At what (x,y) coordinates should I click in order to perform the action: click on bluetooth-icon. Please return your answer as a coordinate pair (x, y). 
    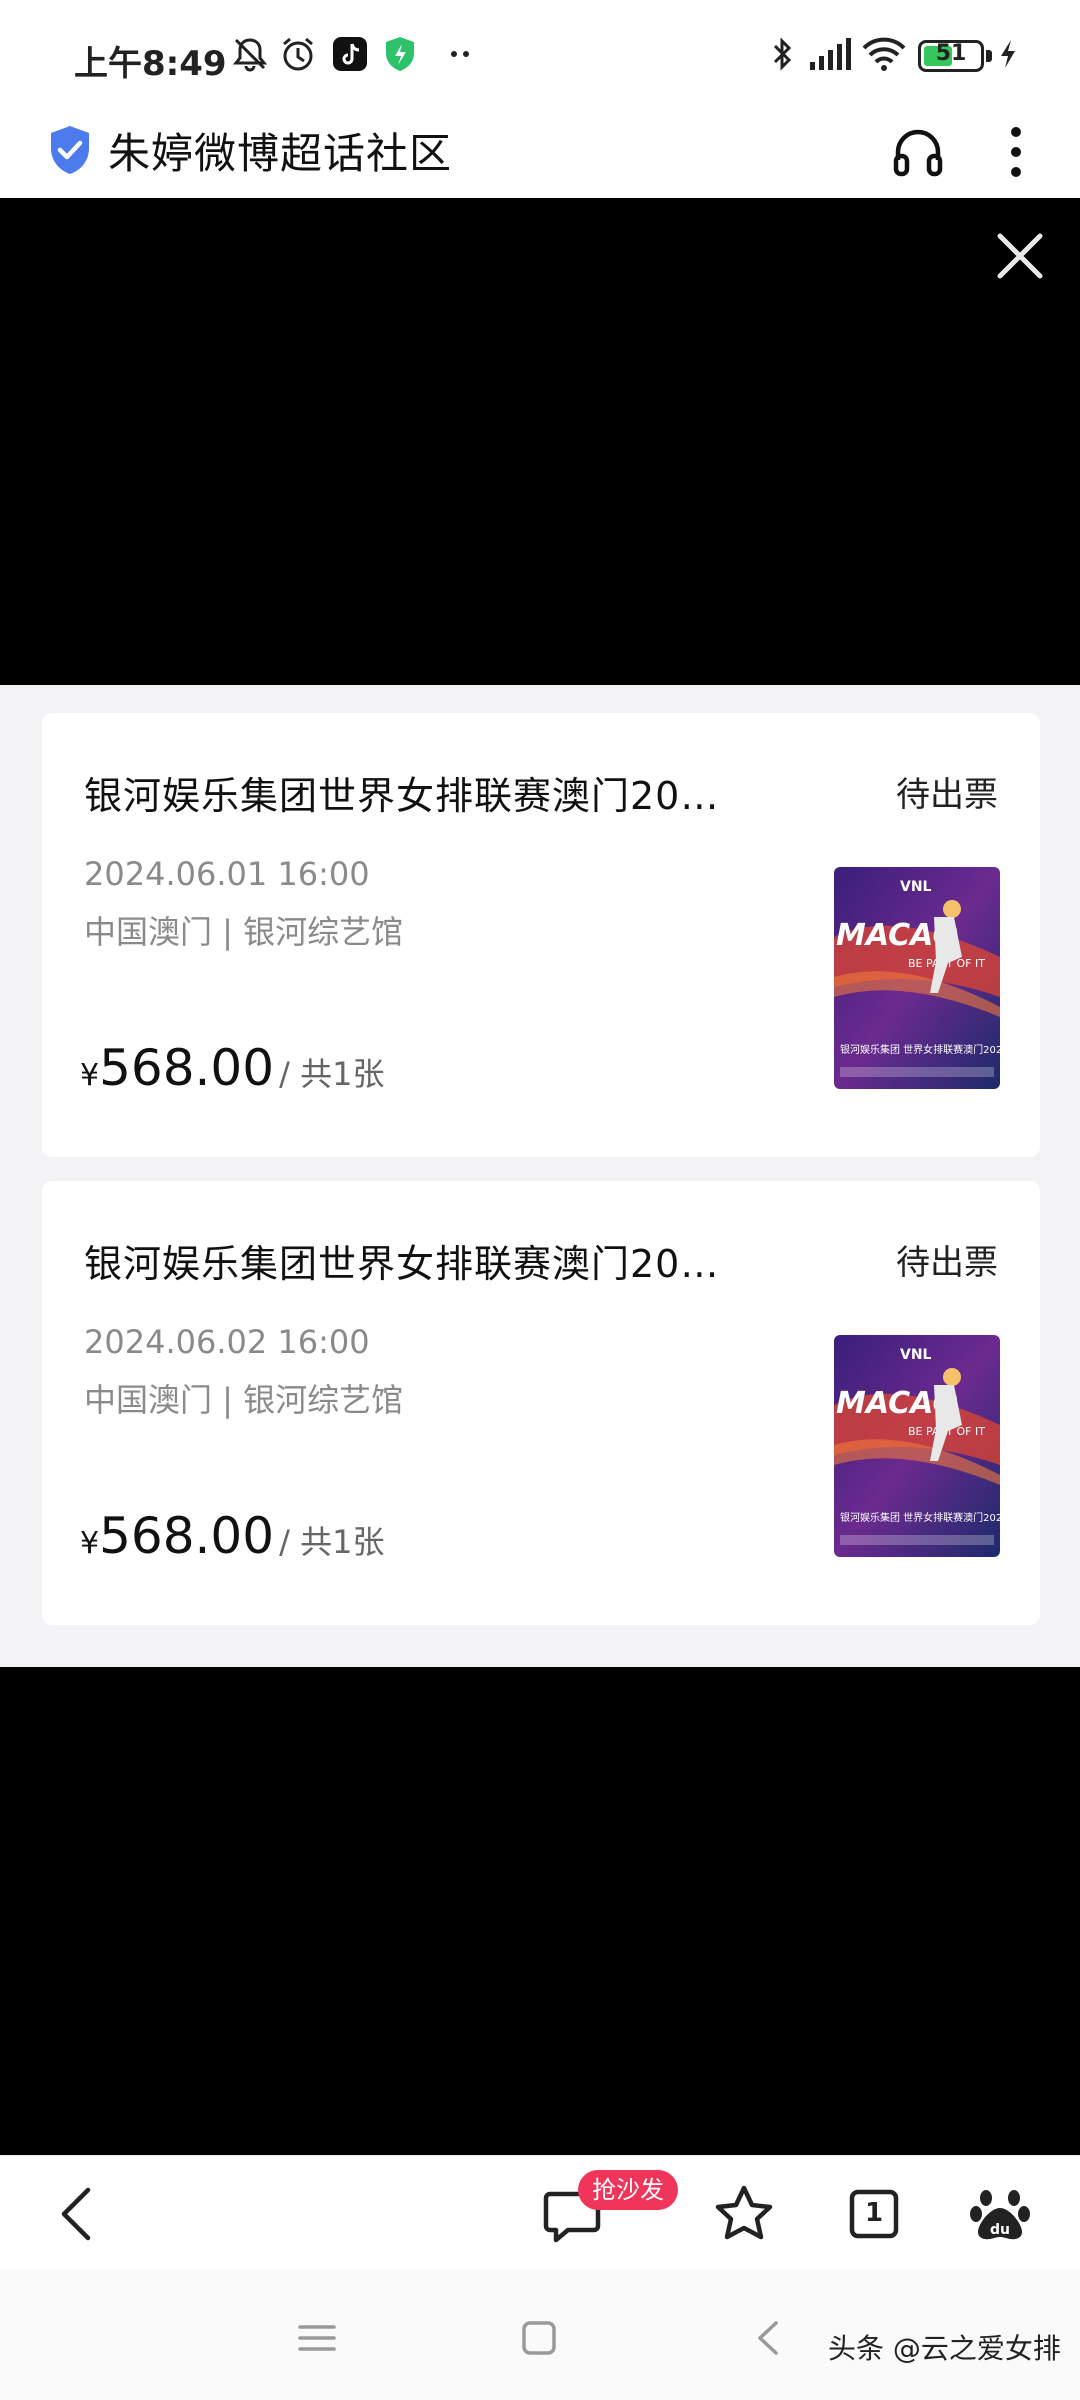
    Looking at the image, I should click on (782, 54).